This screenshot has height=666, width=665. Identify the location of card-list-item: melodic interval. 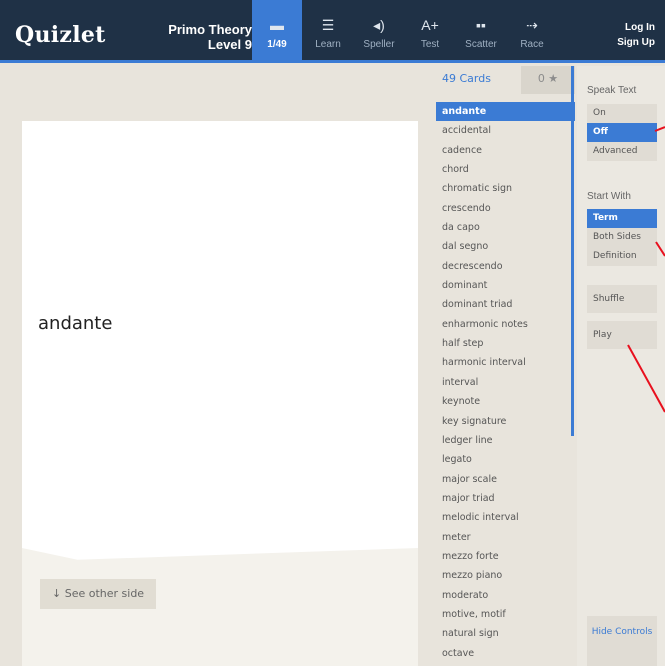
(505, 517).